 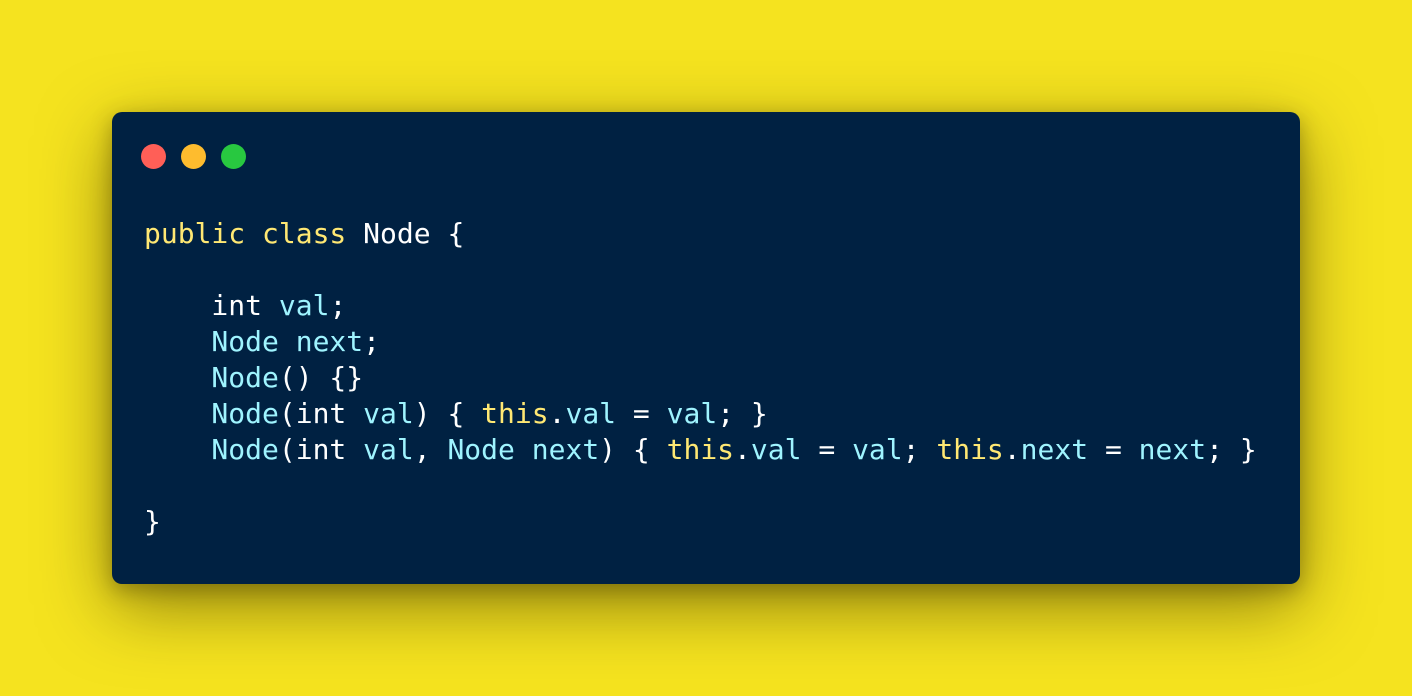 What do you see at coordinates (211, 305) in the screenshot?
I see `code-token: int` at bounding box center [211, 305].